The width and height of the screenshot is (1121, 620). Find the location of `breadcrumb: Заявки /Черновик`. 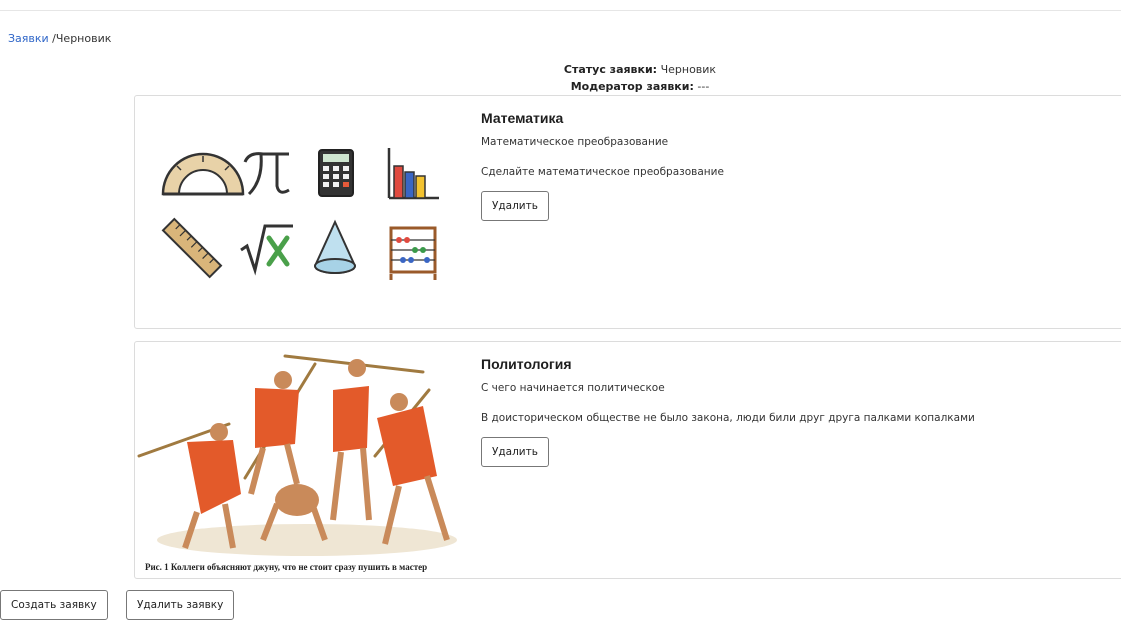

breadcrumb: Заявки /Черновик is located at coordinates (59, 38).